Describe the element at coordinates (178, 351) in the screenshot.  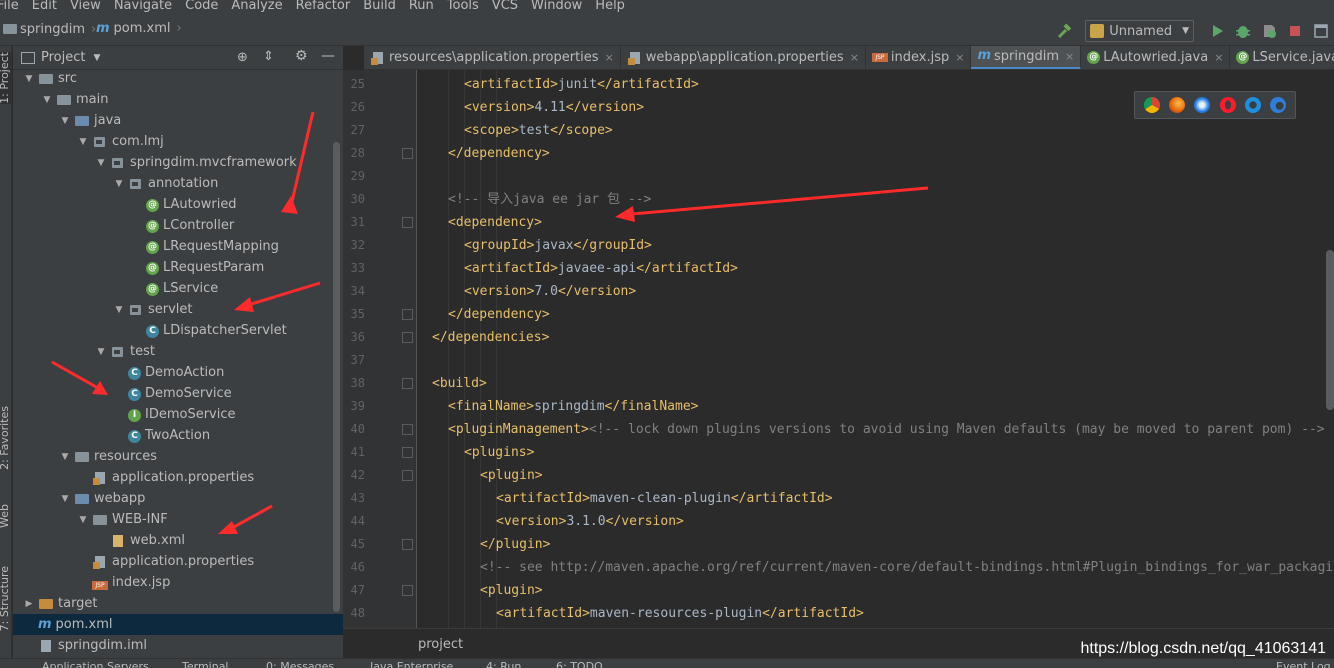
I see `tree-node: ▼ test` at that location.